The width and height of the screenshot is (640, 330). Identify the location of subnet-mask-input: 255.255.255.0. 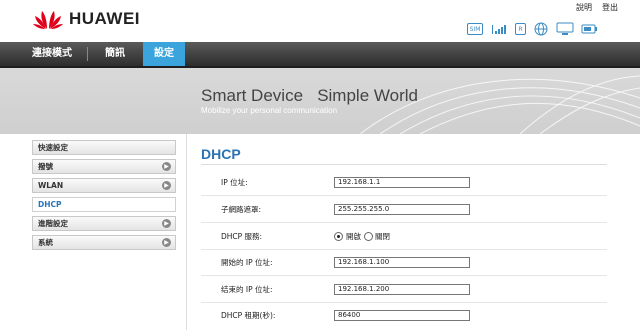
(402, 209).